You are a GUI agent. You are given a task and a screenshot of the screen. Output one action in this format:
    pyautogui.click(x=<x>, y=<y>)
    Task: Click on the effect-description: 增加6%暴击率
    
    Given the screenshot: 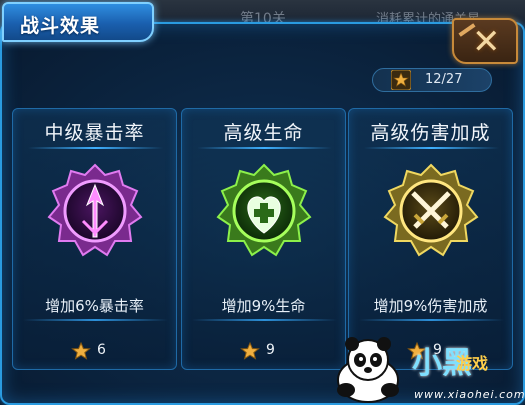 What is the action you would take?
    pyautogui.click(x=94, y=306)
    